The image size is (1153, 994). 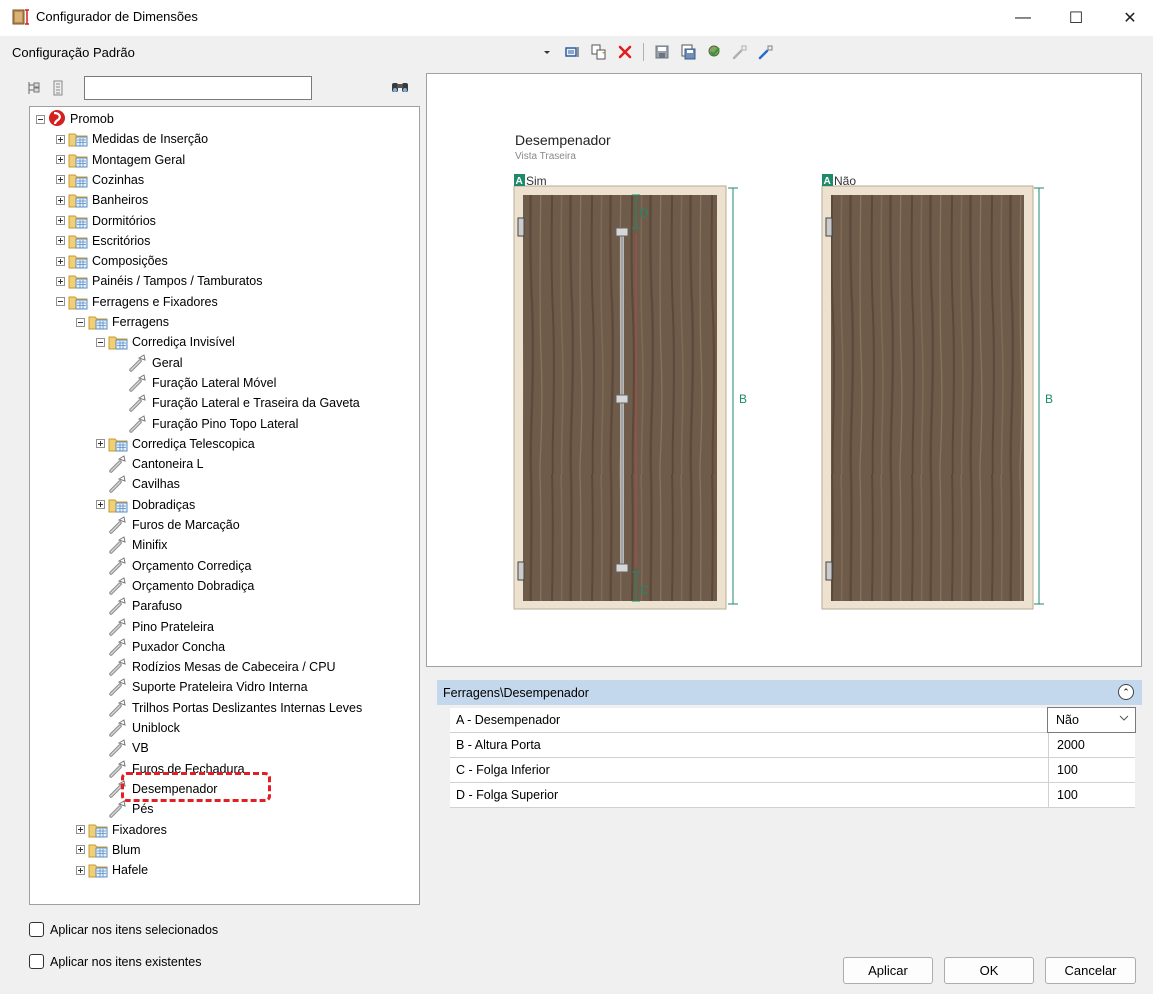 I want to click on highlight-annotation, so click(x=196, y=787).